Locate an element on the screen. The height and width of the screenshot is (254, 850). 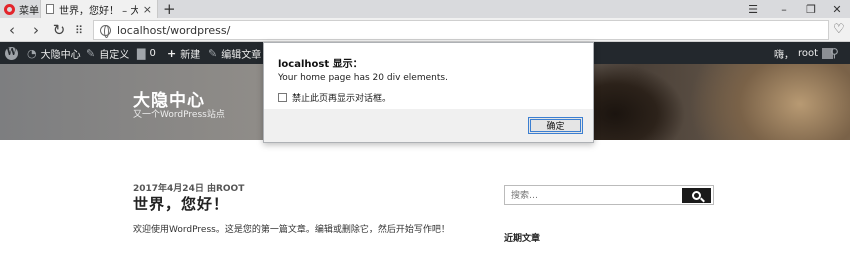
admin-bar-edit-post: ✎ 编辑文章 is located at coordinates (234, 53).